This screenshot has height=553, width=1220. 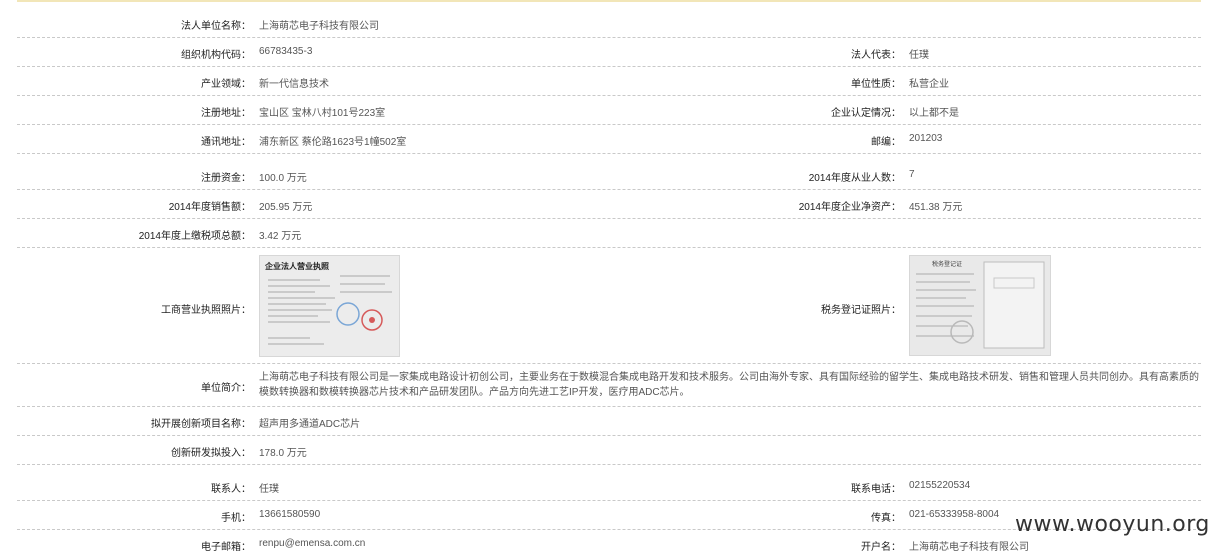 What do you see at coordinates (609, 421) in the screenshot?
I see `row-project-name: 拟开展创新项目名称： 超声用多通道ADC芯片` at bounding box center [609, 421].